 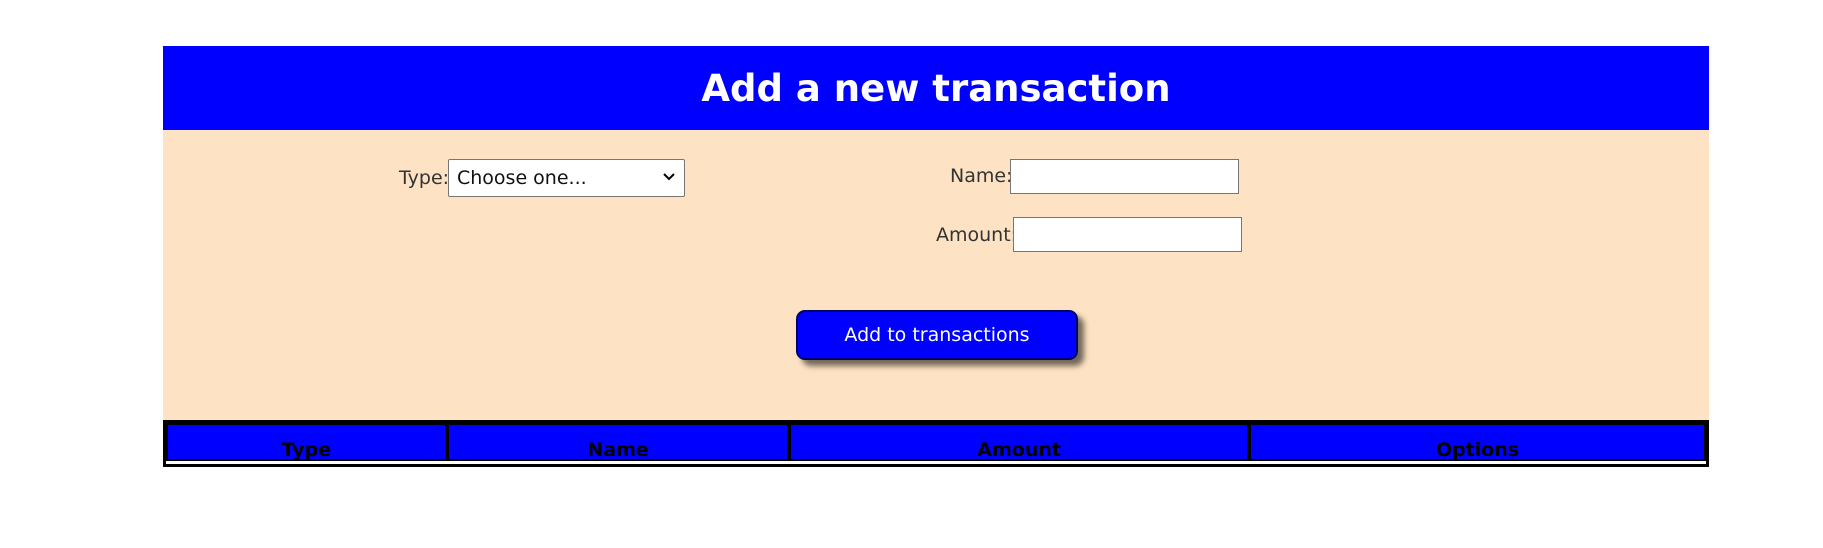 What do you see at coordinates (1477, 442) in the screenshot?
I see `column-header-options: Options` at bounding box center [1477, 442].